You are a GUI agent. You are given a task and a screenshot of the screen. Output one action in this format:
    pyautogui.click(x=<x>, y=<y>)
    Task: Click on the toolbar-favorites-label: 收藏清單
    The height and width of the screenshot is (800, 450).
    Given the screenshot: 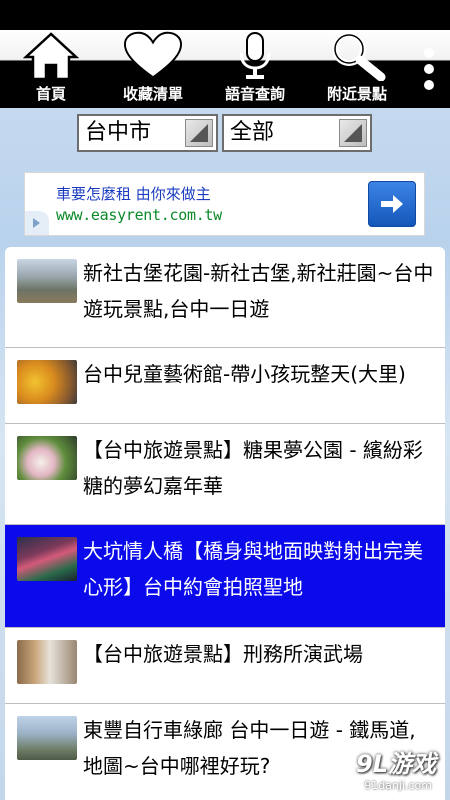 What is the action you would take?
    pyautogui.click(x=152, y=94)
    